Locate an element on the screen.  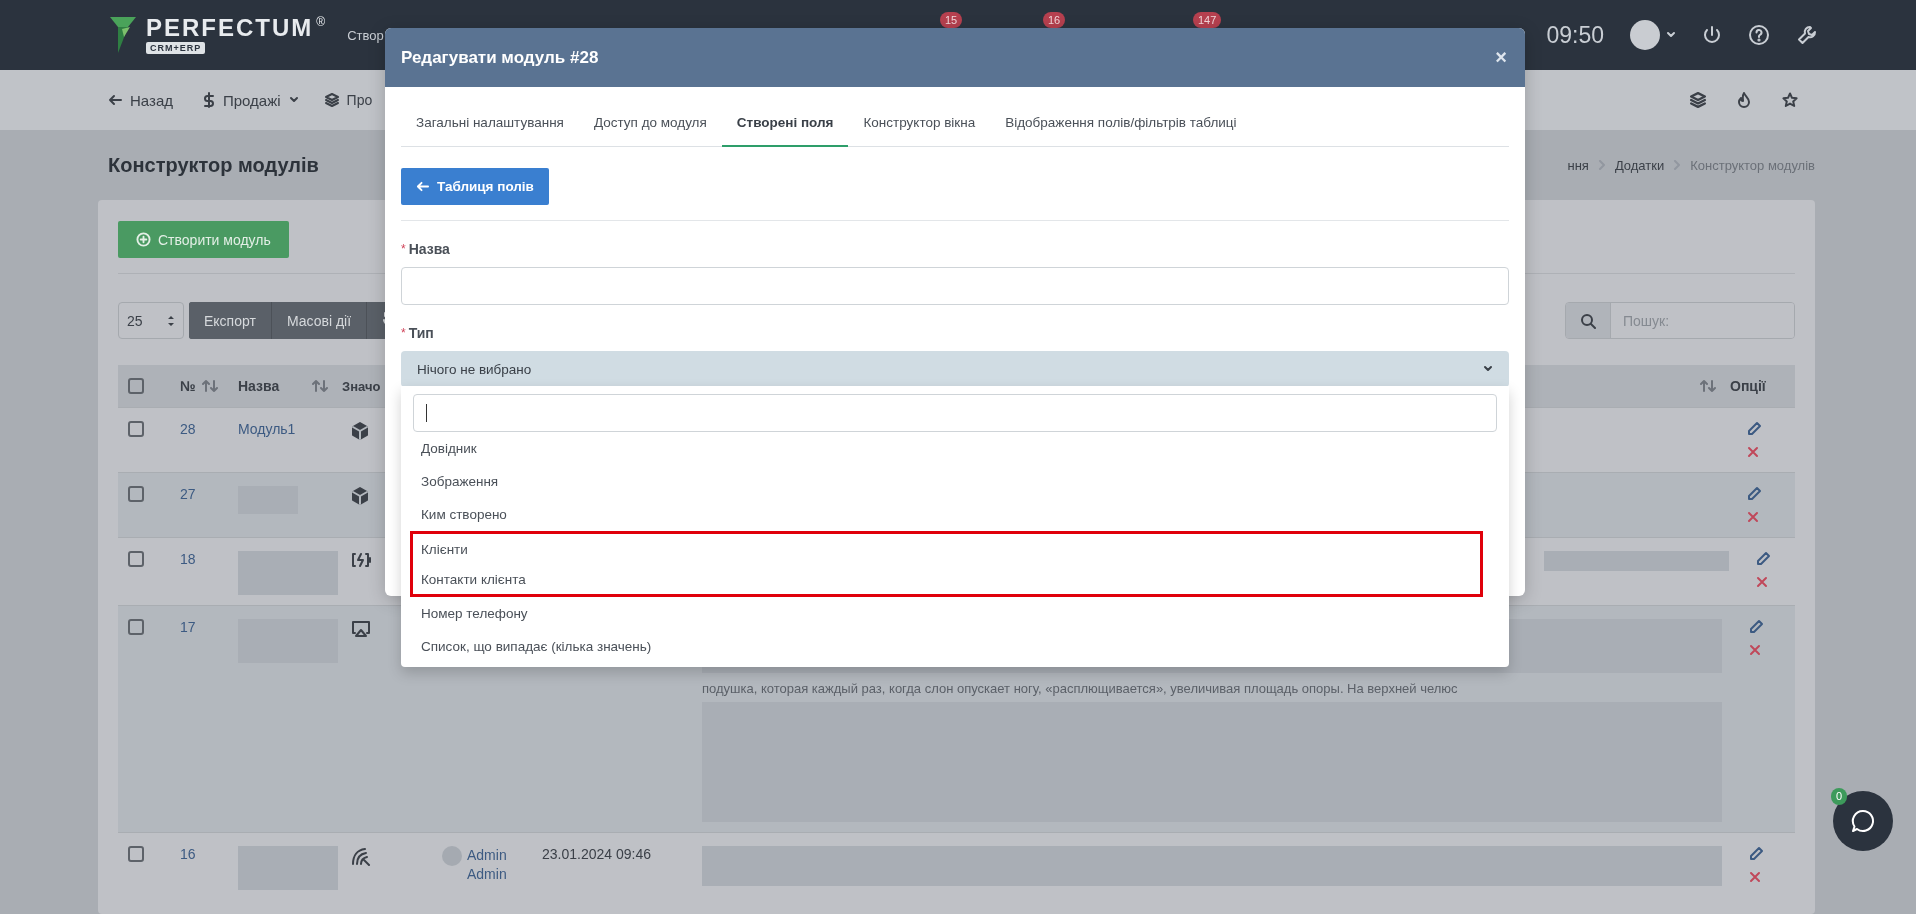
chat-bubble-icon is located at coordinates (1863, 821).